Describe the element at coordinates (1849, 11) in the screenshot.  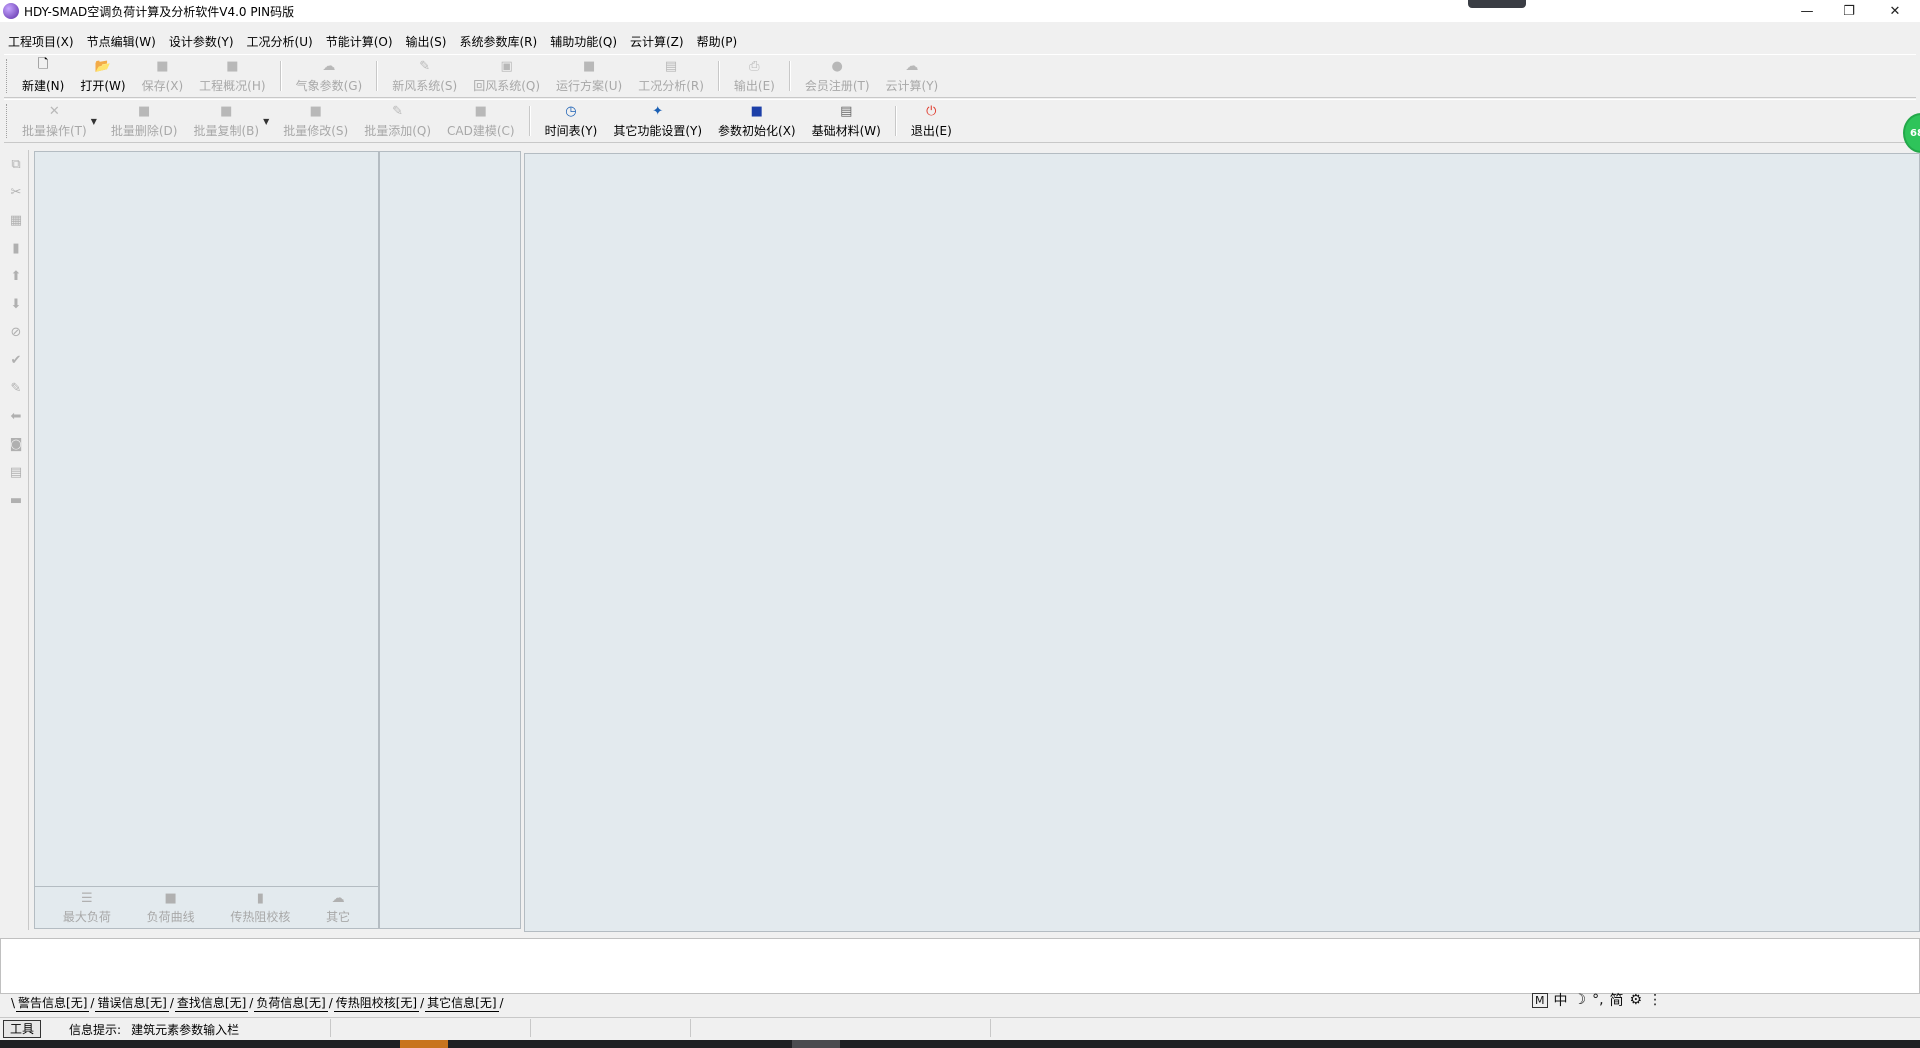
I see `restore-button: ❐` at that location.